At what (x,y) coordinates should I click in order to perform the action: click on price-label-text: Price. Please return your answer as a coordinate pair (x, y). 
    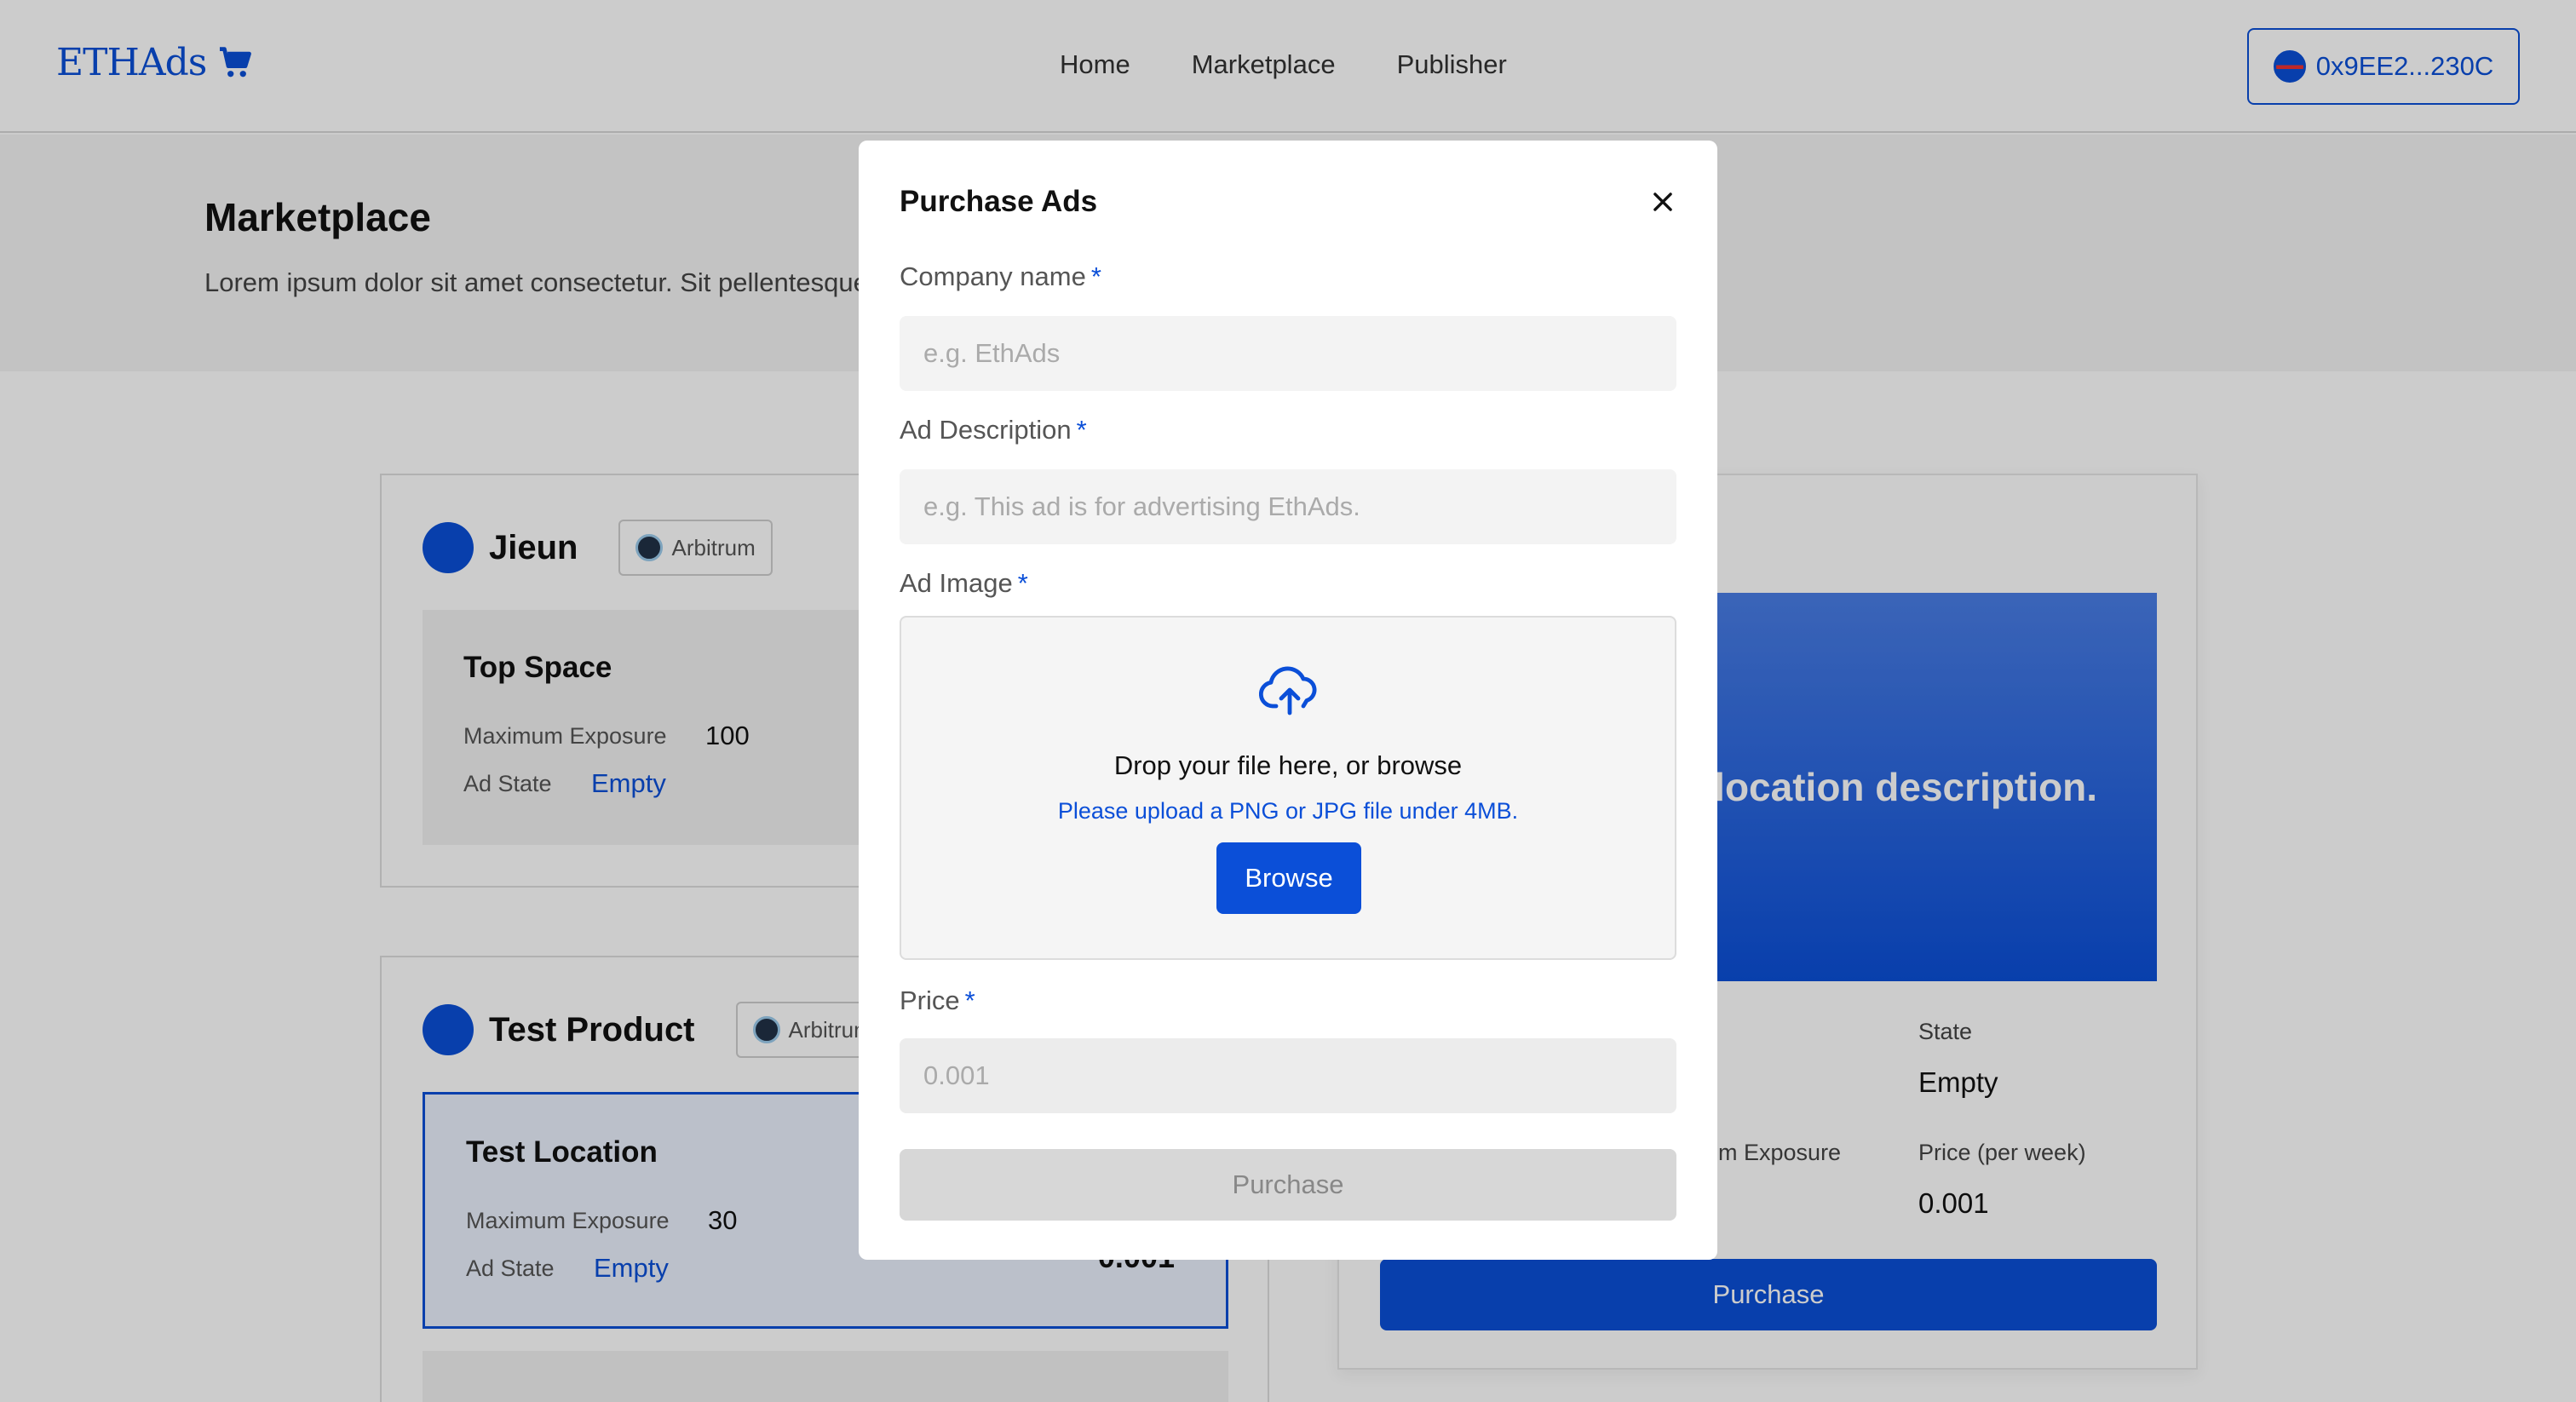
    Looking at the image, I should click on (930, 1000).